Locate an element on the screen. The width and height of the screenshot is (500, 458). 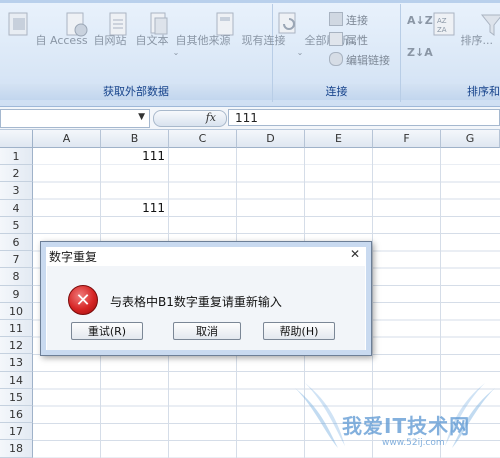
text-file-icon is located at coordinates (118, 24).